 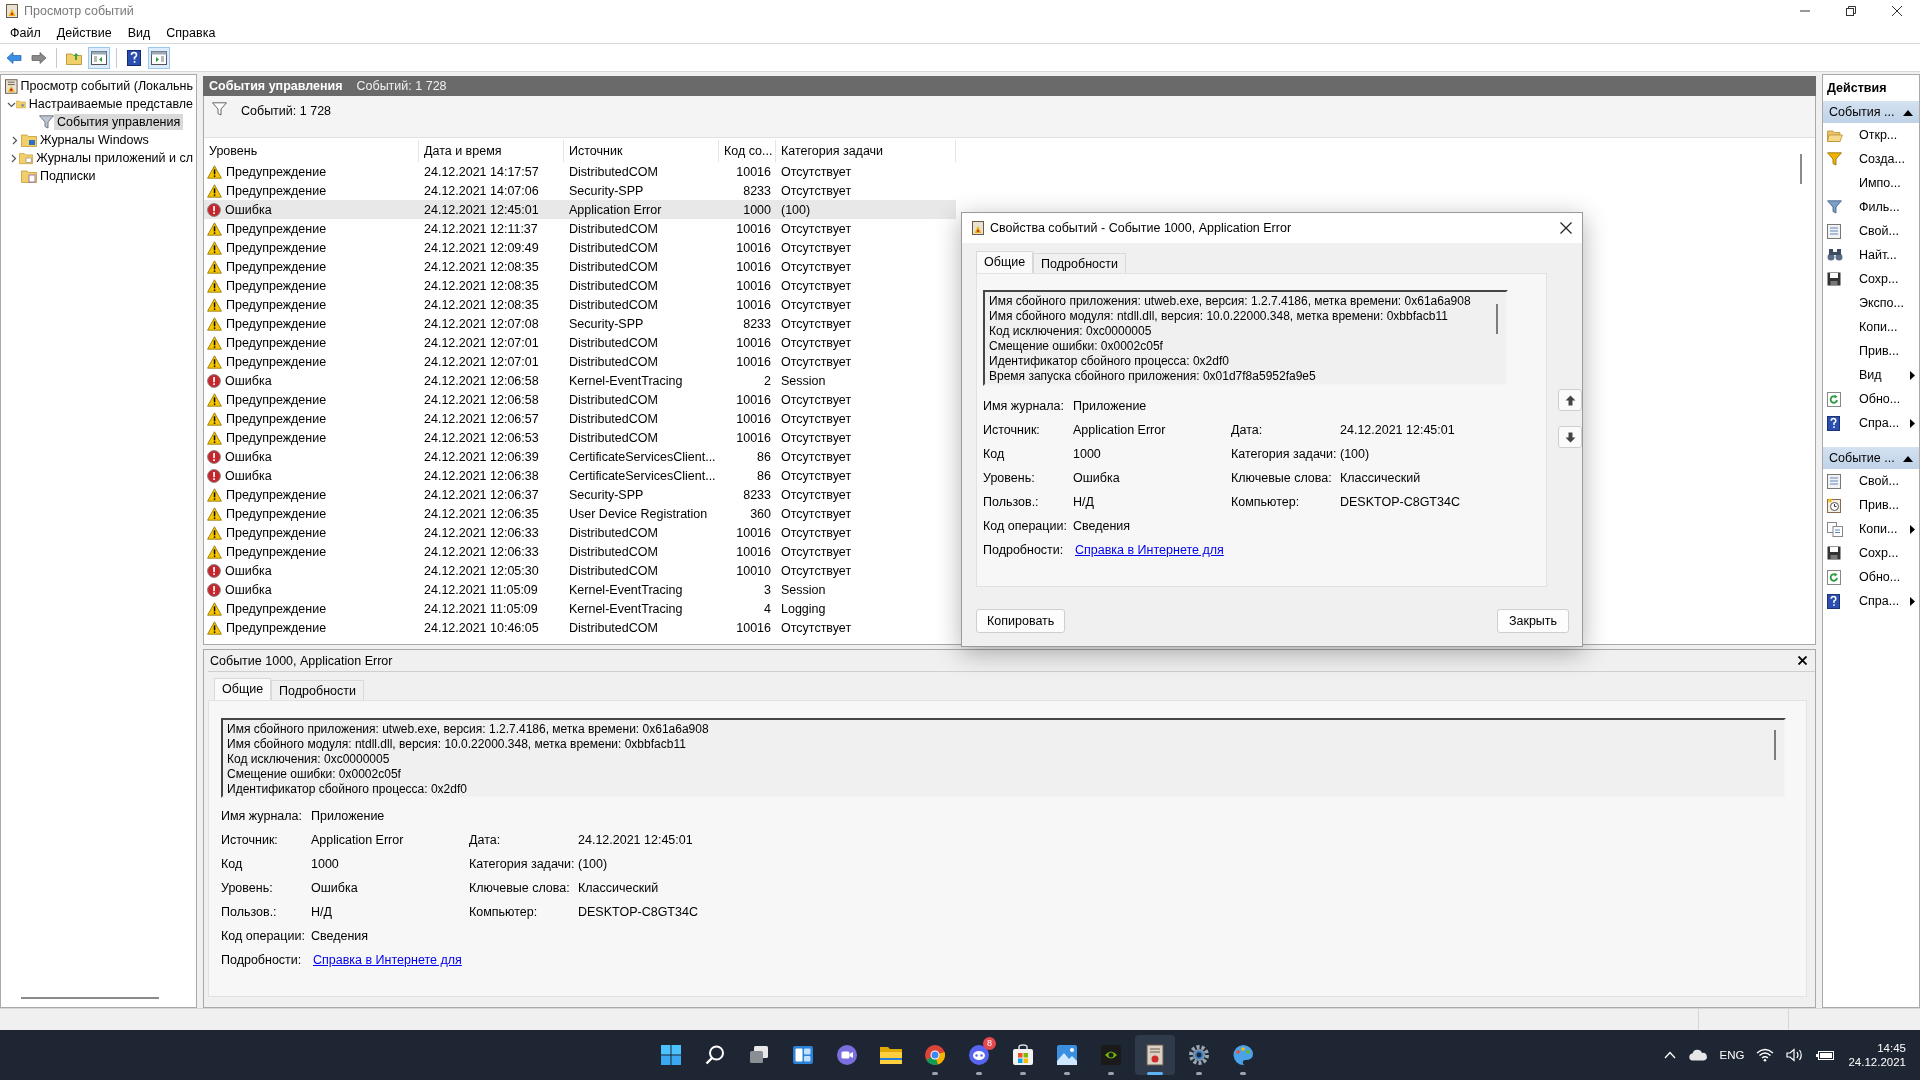 What do you see at coordinates (580, 190) in the screenshot?
I see `table-row: Предупреждение 24.12.2021 14:07:06 Security-SPP 8233 Отсутствует` at bounding box center [580, 190].